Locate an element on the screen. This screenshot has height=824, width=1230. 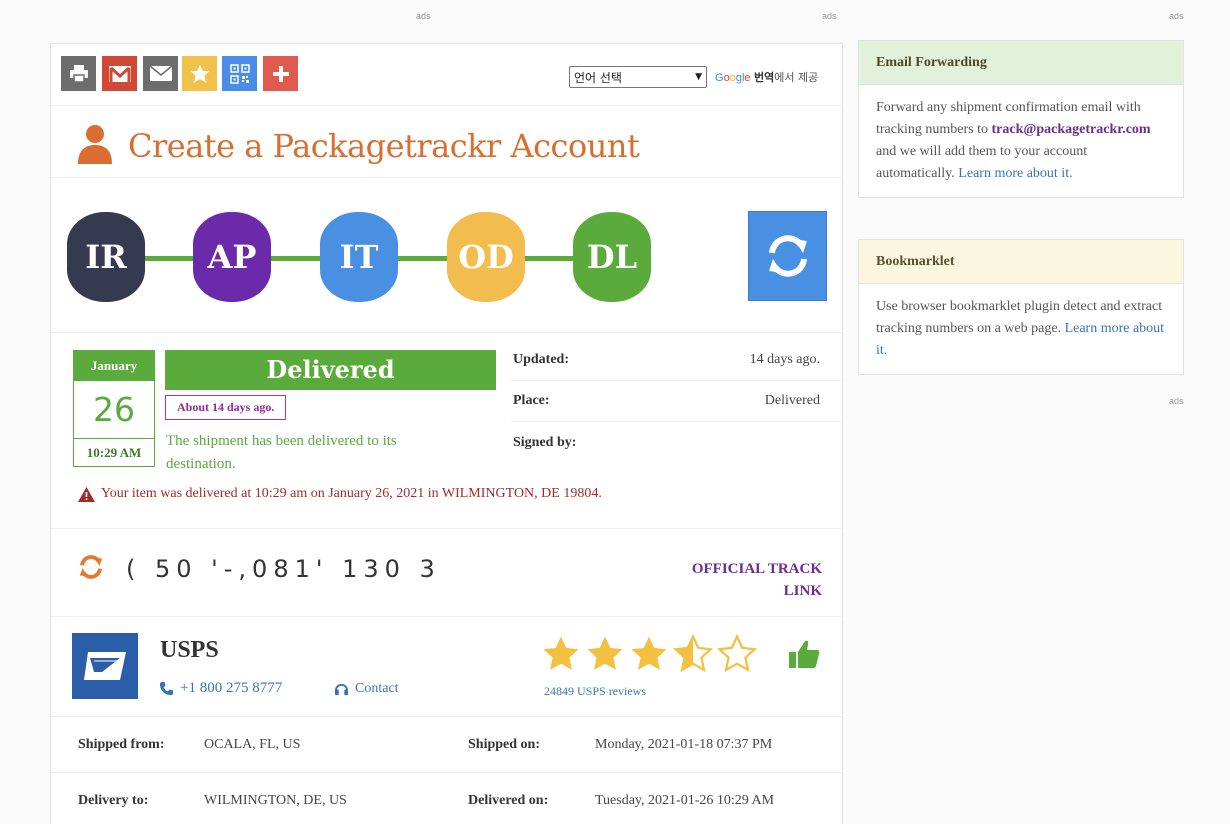
info-label: Place: is located at coordinates (531, 400).